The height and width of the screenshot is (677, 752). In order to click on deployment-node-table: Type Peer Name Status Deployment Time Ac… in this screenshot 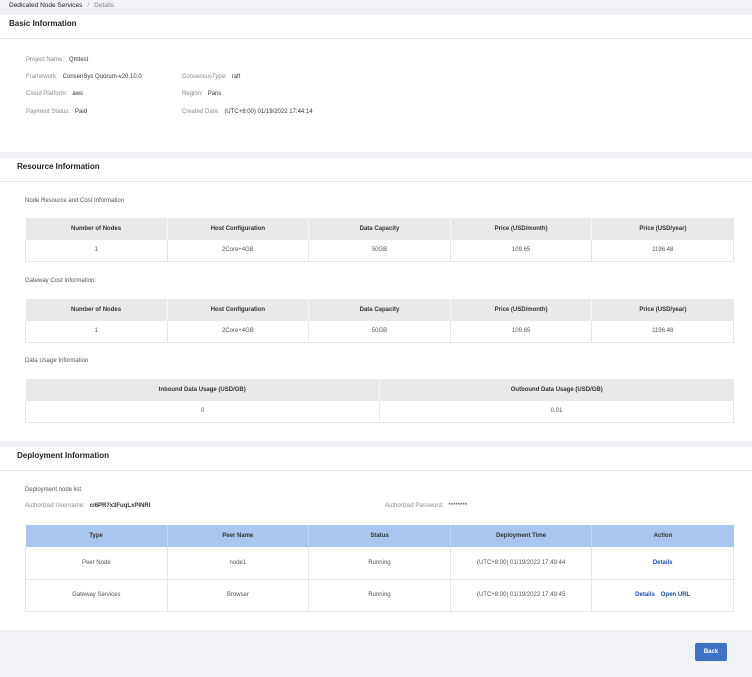, I will do `click(379, 568)`.